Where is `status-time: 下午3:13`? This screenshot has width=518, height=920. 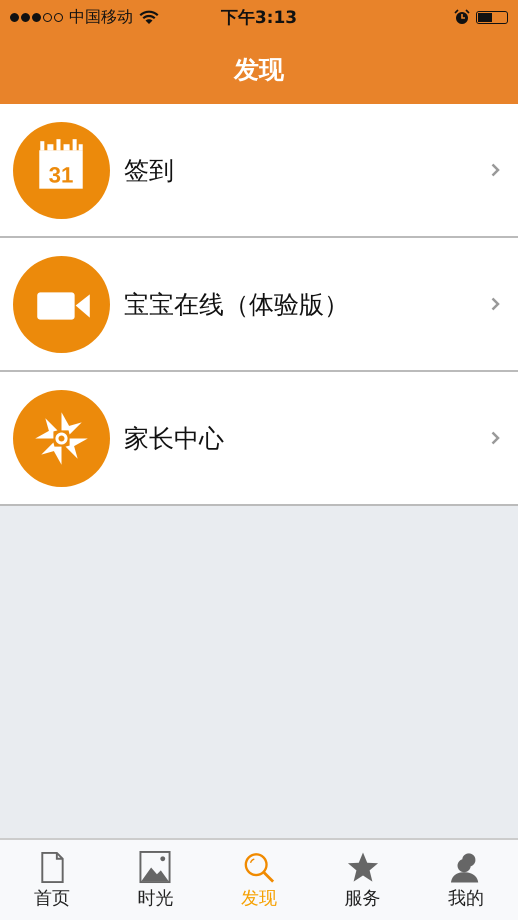 status-time: 下午3:13 is located at coordinates (259, 17).